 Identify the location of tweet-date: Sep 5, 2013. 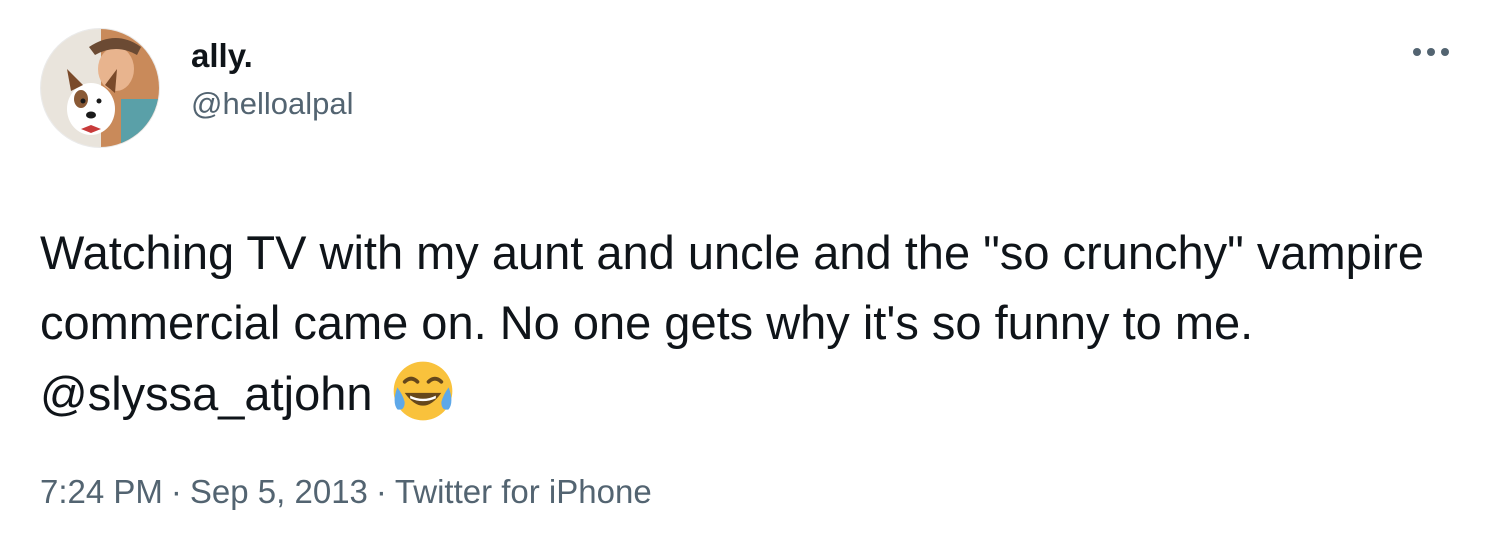
(279, 491).